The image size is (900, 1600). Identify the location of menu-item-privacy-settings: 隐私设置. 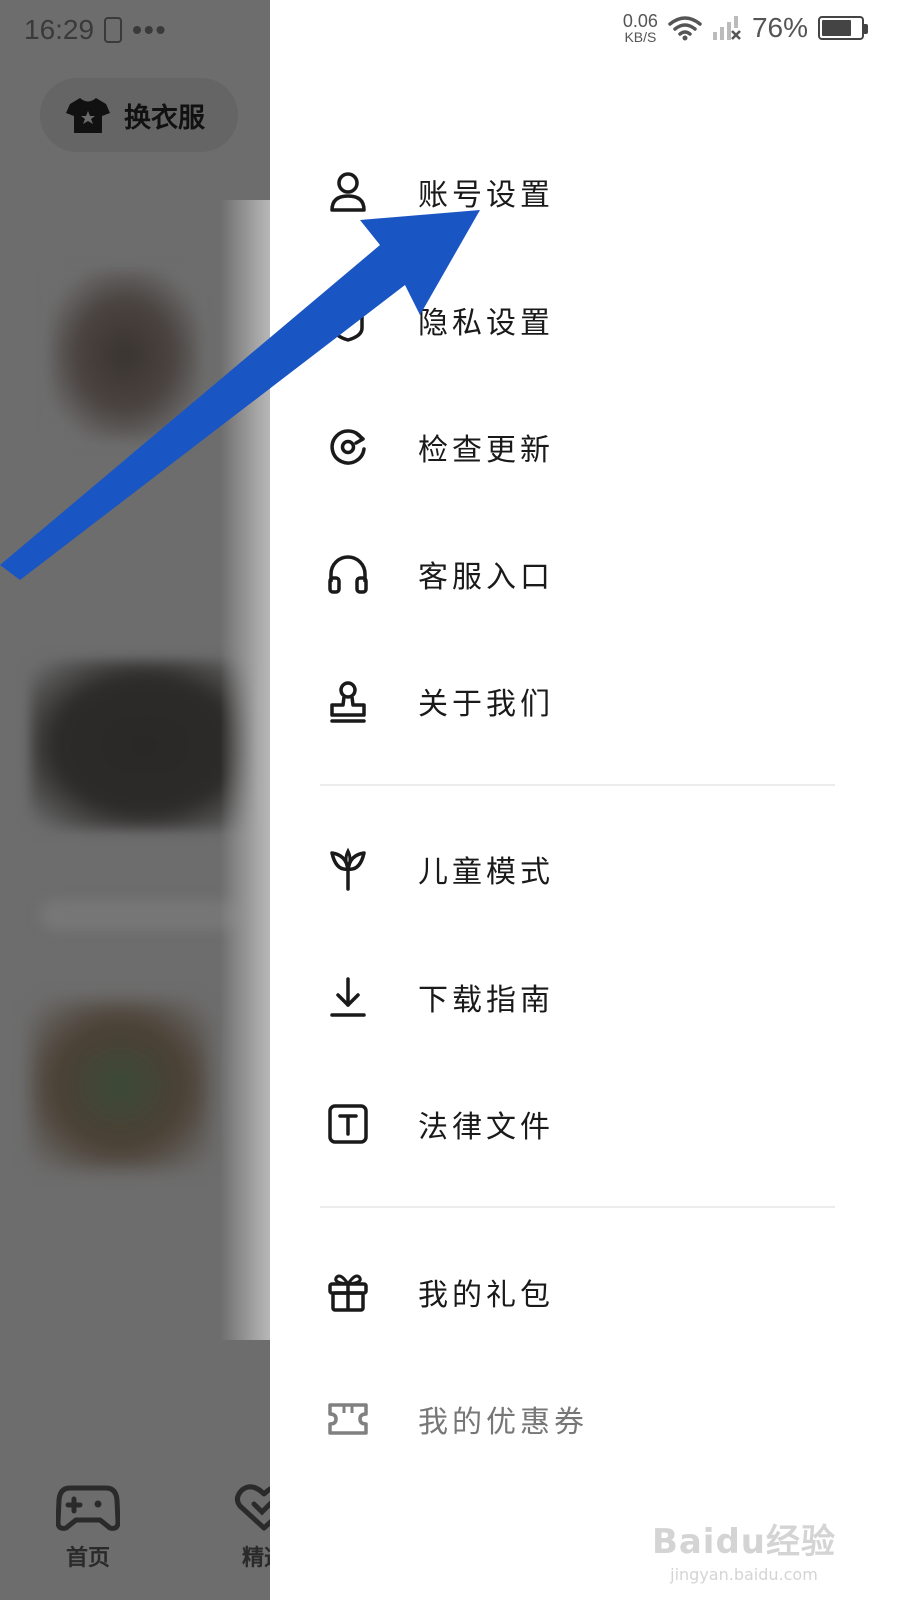
(580, 320).